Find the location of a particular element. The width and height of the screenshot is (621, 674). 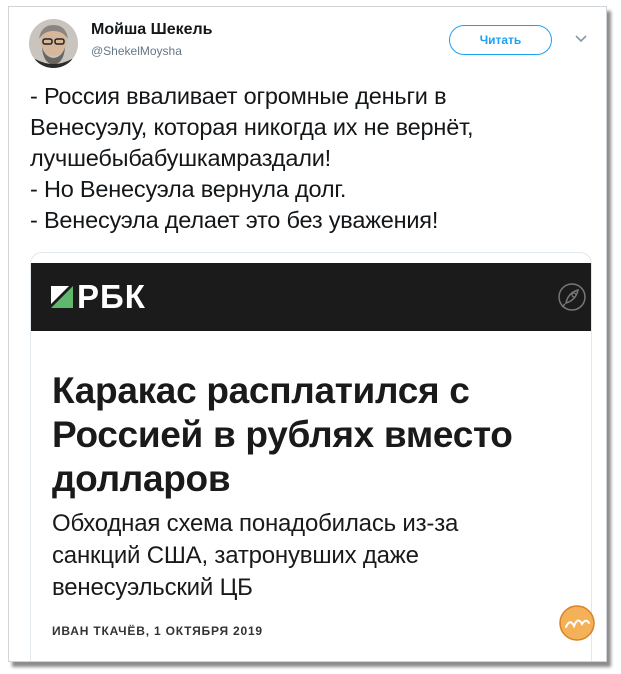

avatar is located at coordinates (53, 43).